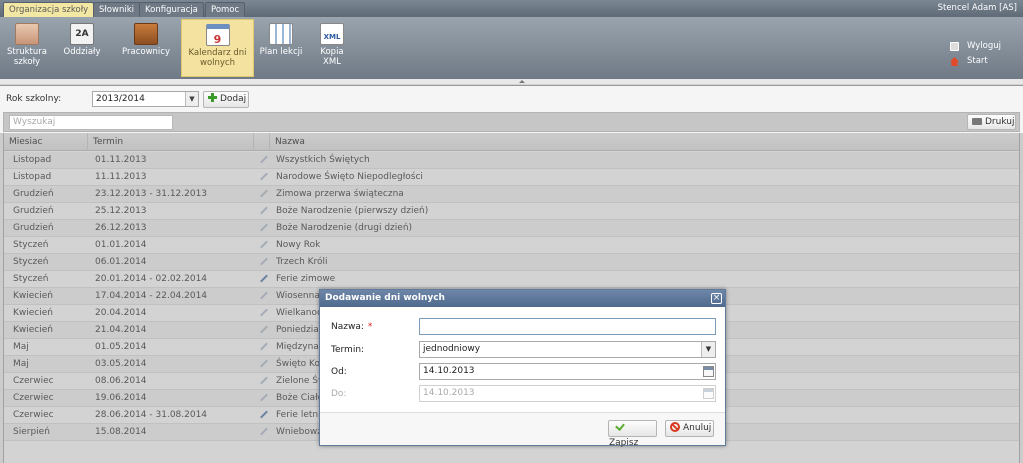  I want to click on ribbon-oddzialy-button: 2A Oddziały, so click(82, 48).